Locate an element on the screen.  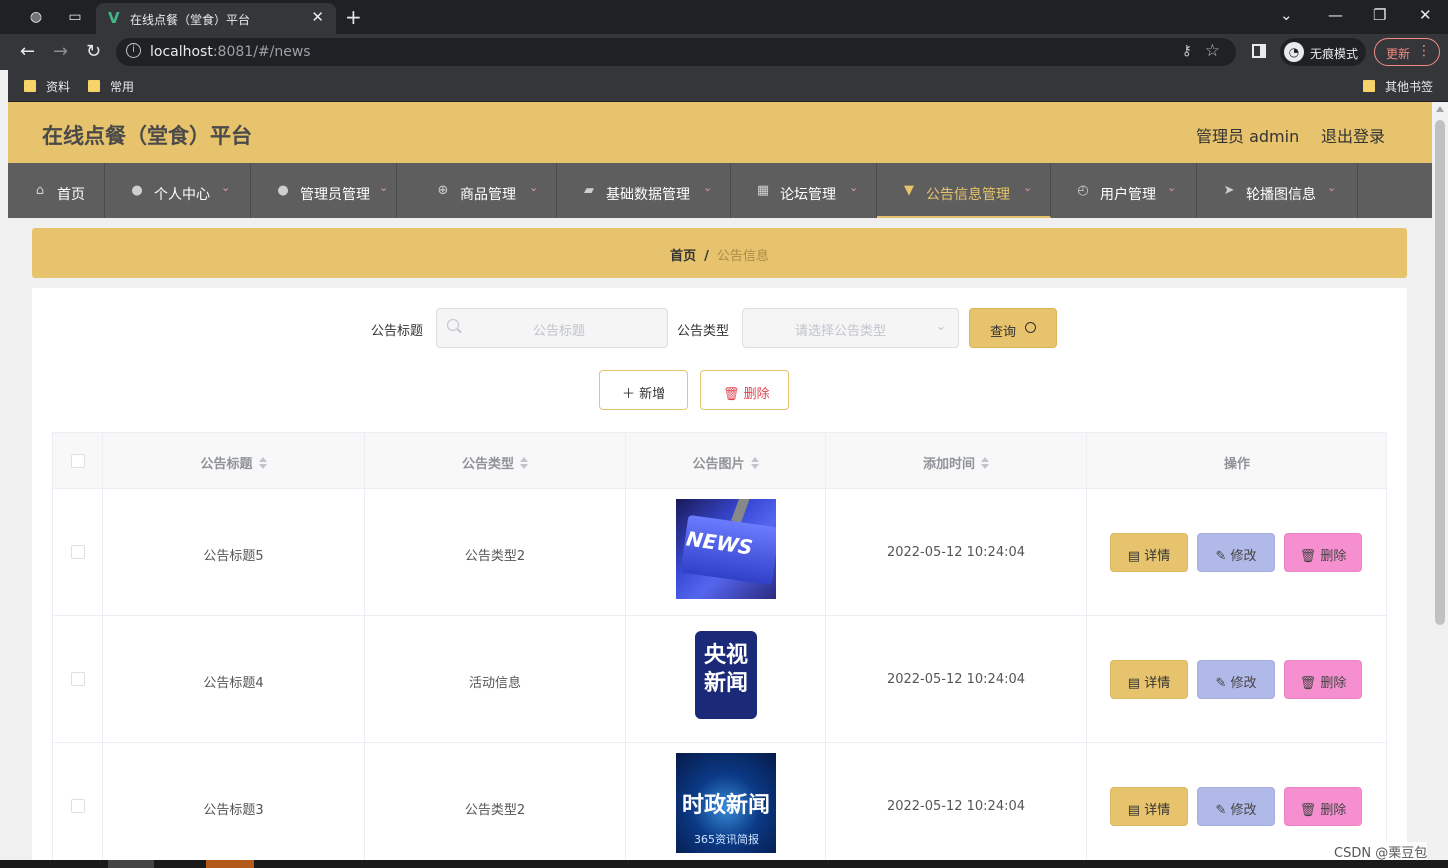
bookmark-folder-changyong: 常用 is located at coordinates (111, 86).